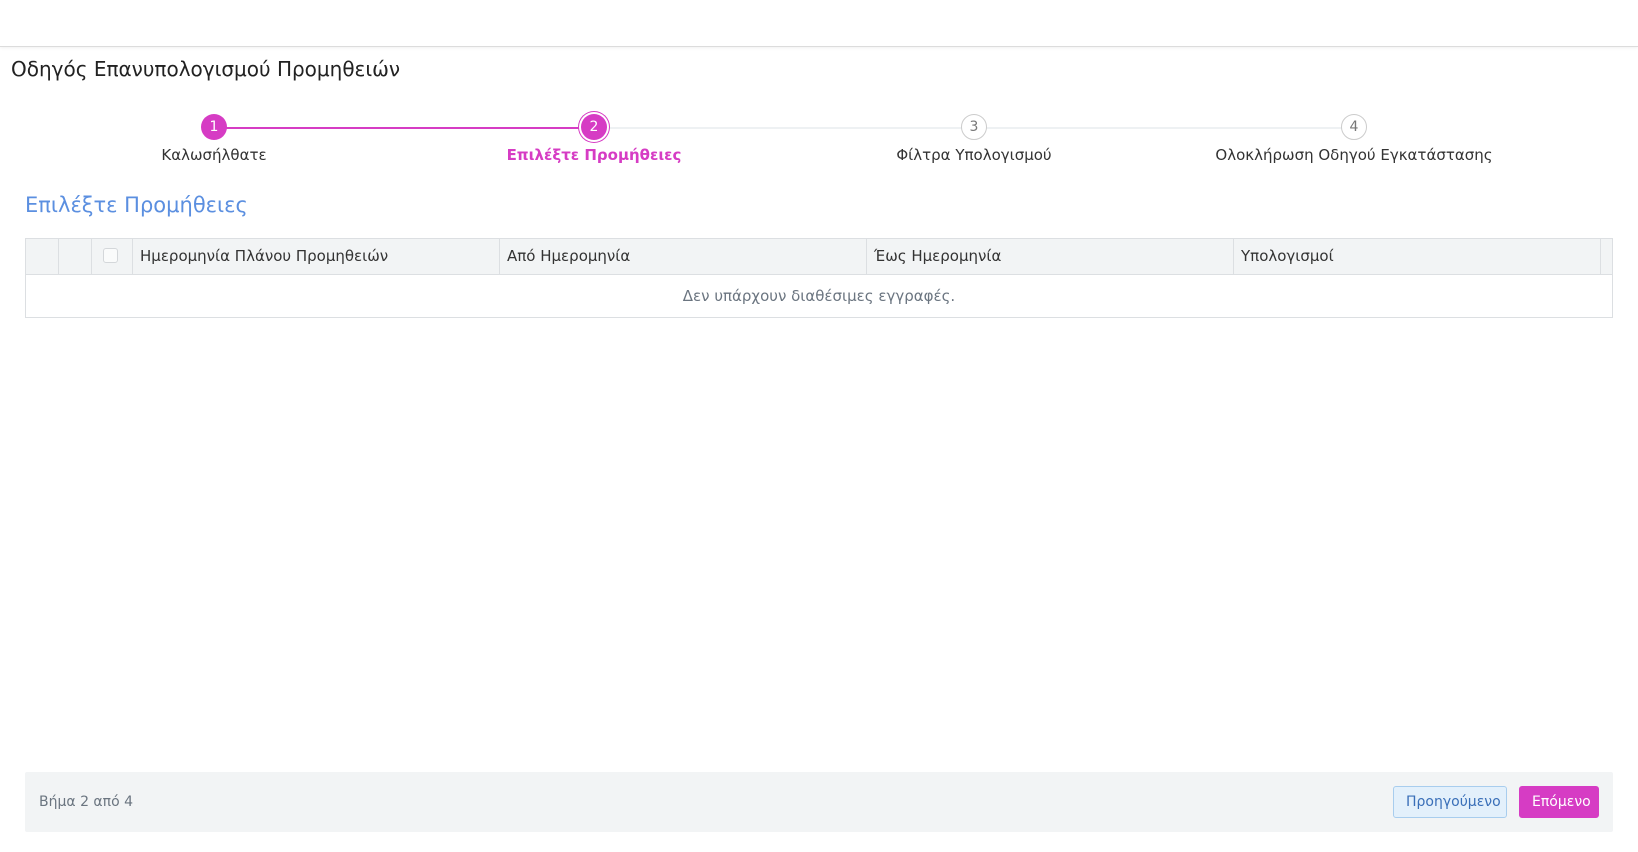 The width and height of the screenshot is (1638, 852). Describe the element at coordinates (1559, 802) in the screenshot. I see `next-button: Επόμενο` at that location.